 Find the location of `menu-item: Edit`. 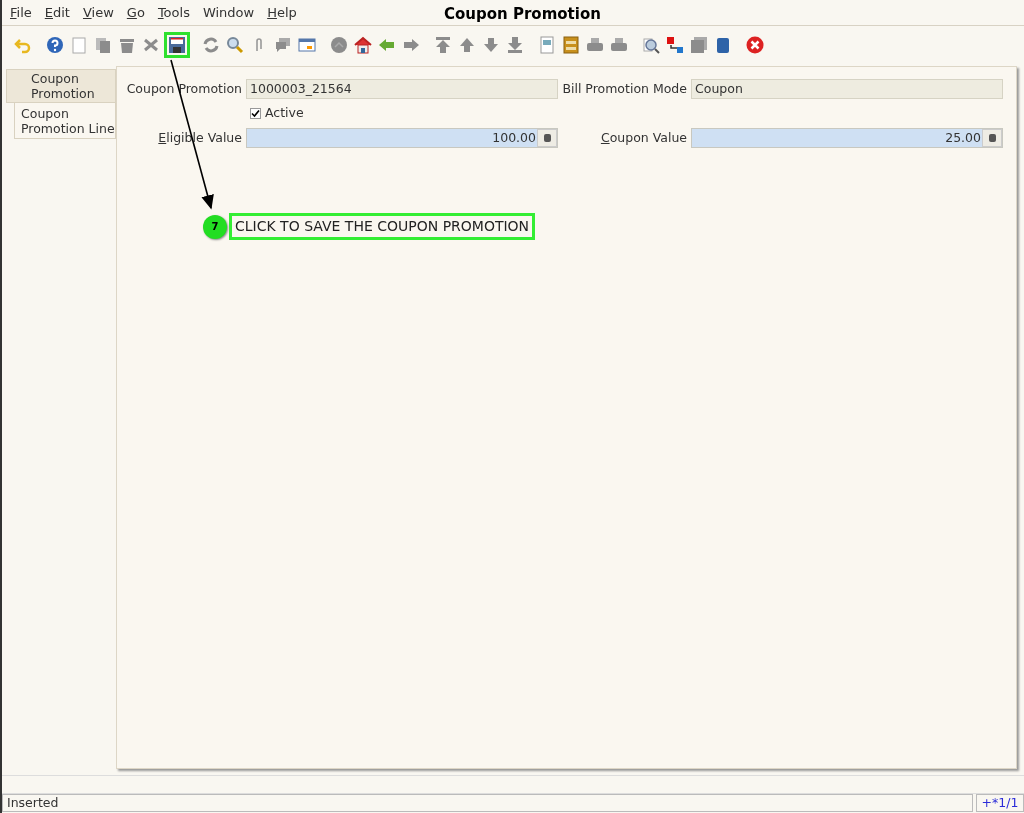

menu-item: Edit is located at coordinates (57, 12).